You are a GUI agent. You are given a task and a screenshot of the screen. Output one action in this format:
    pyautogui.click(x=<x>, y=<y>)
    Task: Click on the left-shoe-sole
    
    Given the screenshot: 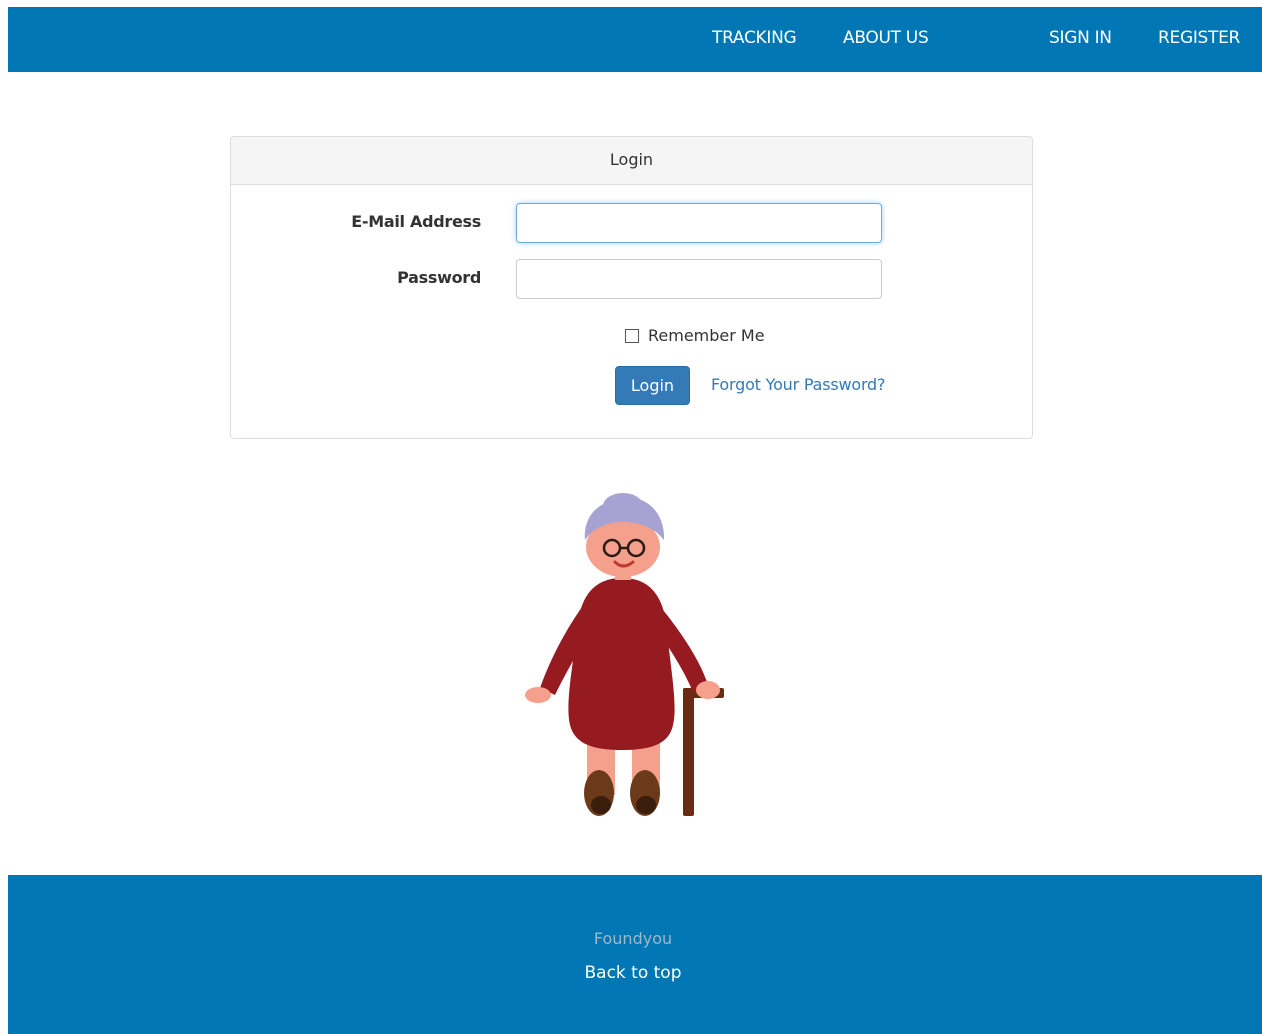 What is the action you would take?
    pyautogui.click(x=601, y=805)
    